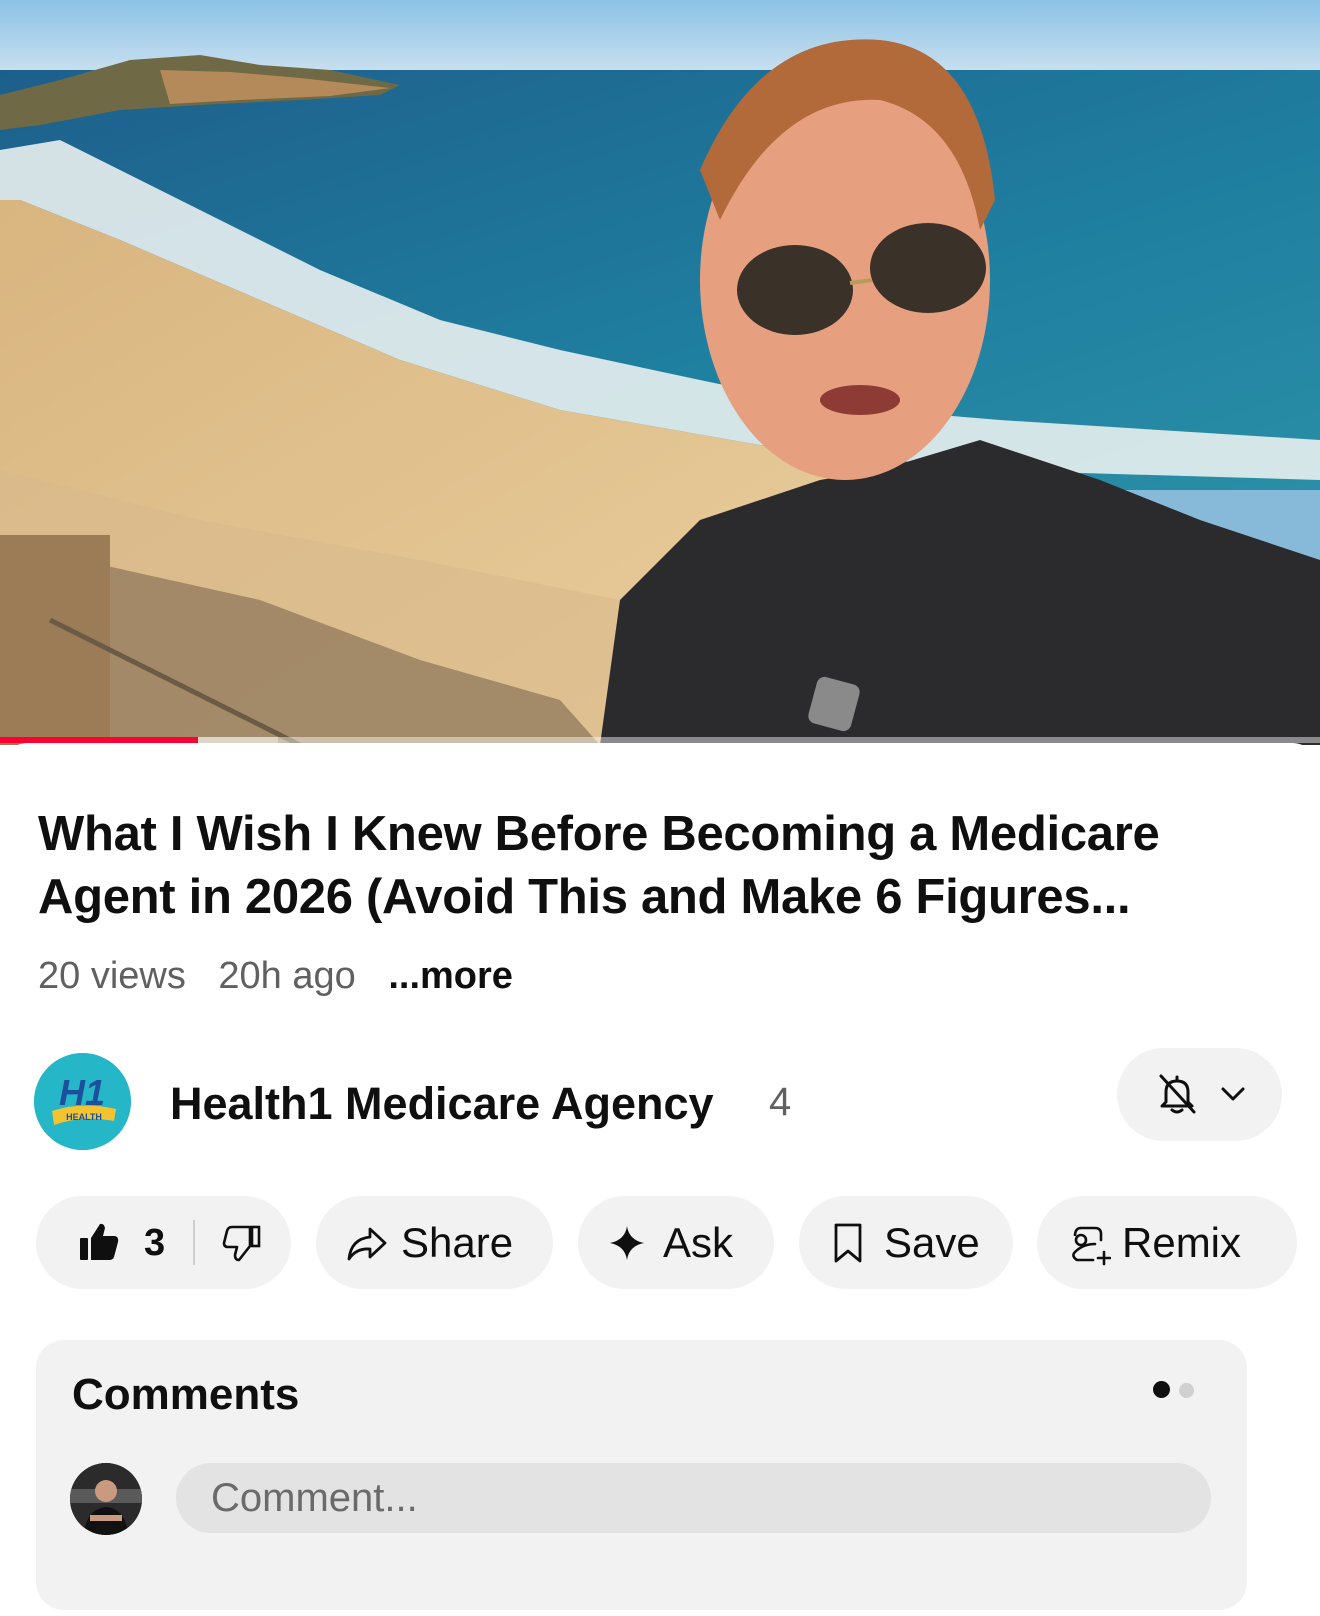  I want to click on comments-title: Comments, so click(186, 1394).